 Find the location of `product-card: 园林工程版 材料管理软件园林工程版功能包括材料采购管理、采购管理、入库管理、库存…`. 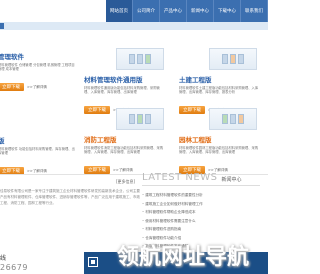

product-card: 园林工程版 材料管理软件园林工程版功能包括材料采购管理、采购管理、入库管理、库存… is located at coordinates (219, 141).